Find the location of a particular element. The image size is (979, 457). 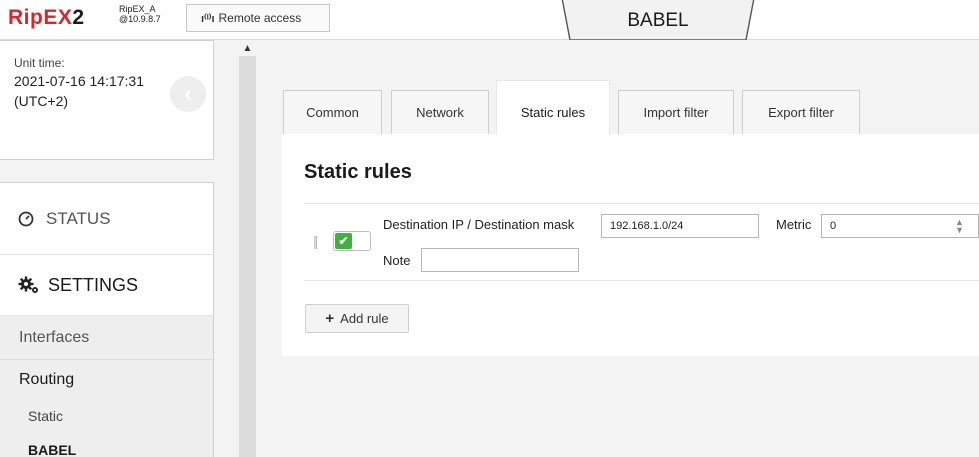

tab-common: Common is located at coordinates (332, 112).